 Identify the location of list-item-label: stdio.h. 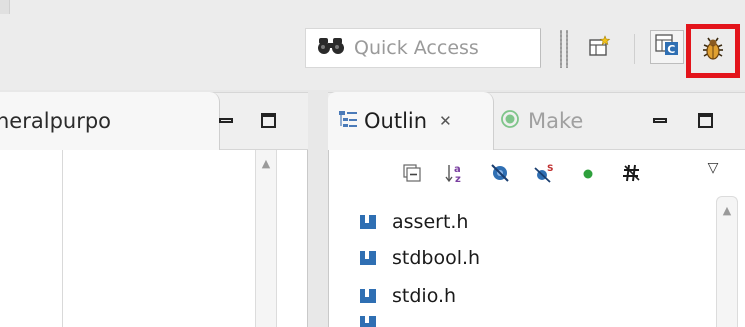
(424, 296).